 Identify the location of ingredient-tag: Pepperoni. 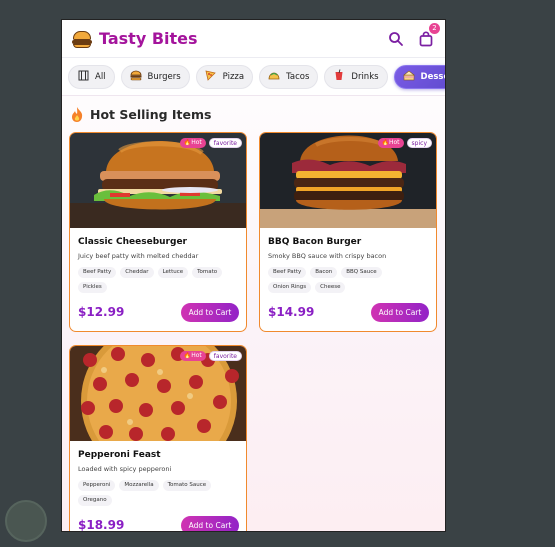
(97, 485).